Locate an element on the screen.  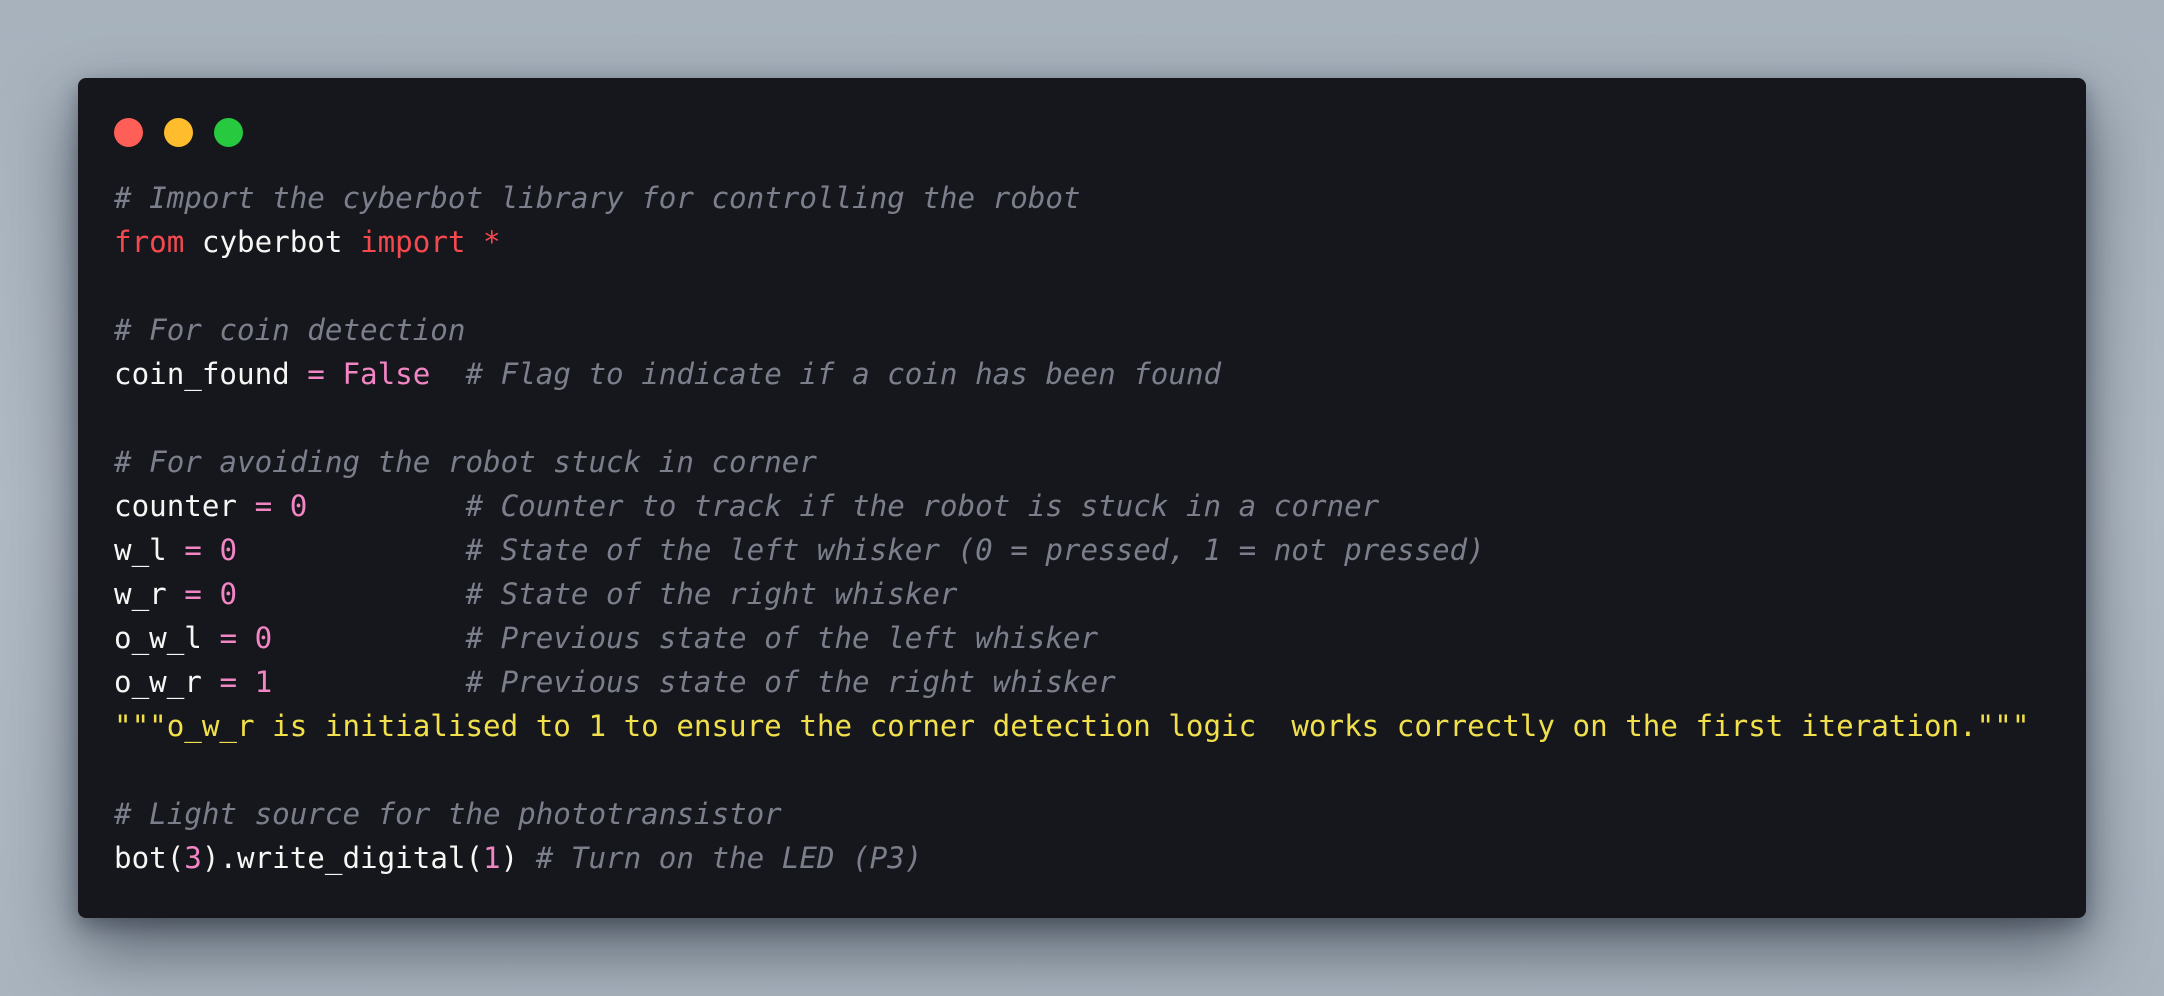
keyword-from: from is located at coordinates (149, 242).